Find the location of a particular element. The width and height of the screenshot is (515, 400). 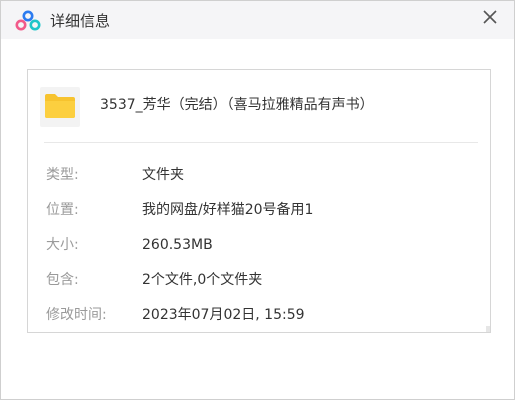

detail-value: 260.53MB is located at coordinates (177, 245).